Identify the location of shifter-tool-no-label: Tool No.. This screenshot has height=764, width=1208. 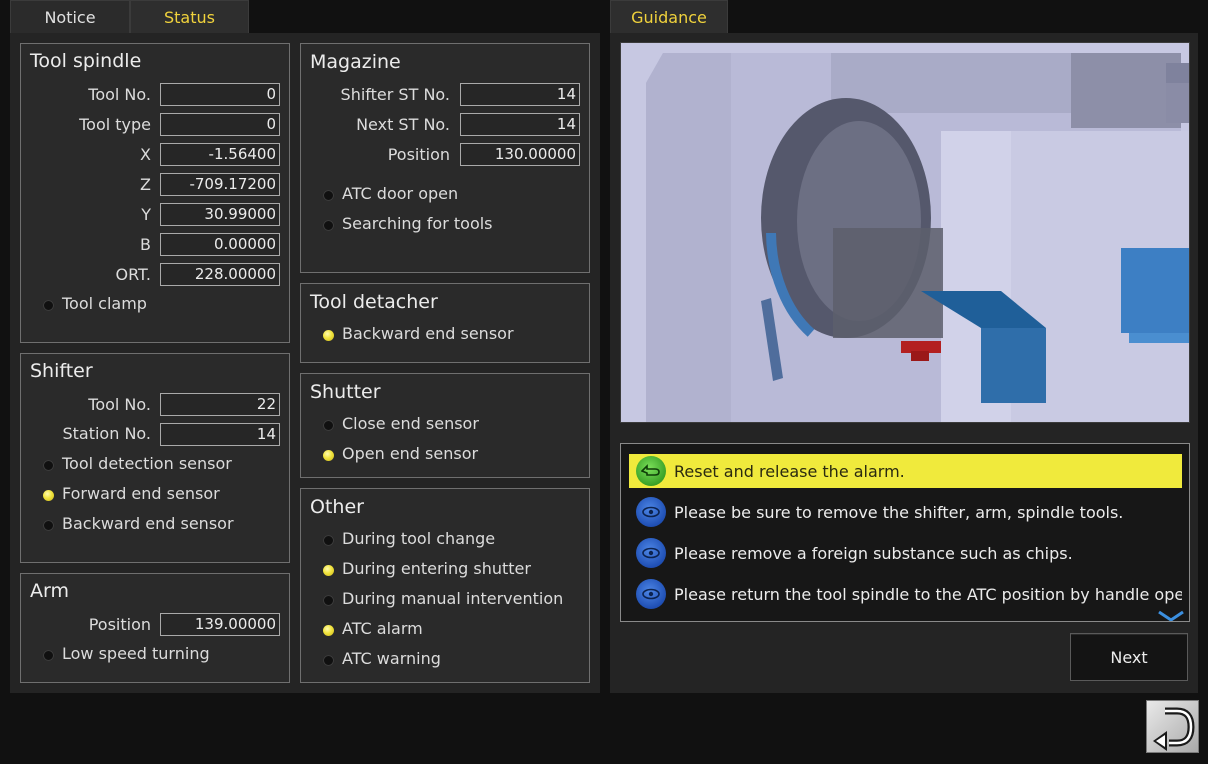
(119, 404).